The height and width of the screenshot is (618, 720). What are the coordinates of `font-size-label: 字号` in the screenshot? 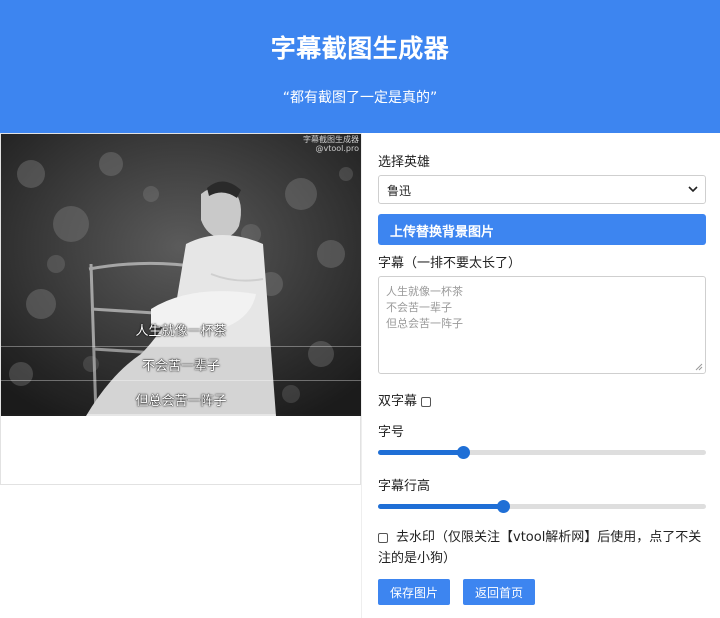 It's located at (391, 432).